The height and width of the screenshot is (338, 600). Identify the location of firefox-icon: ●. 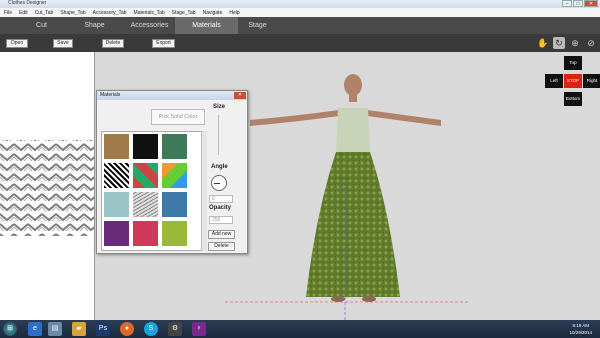
(127, 329).